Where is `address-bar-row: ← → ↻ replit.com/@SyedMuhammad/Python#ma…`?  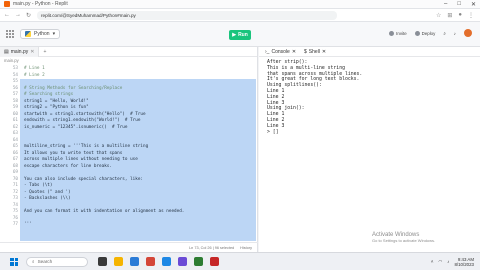 address-bar-row: ← → ↻ replit.com/@SyedMuhammad/Python#ma… is located at coordinates (240, 15).